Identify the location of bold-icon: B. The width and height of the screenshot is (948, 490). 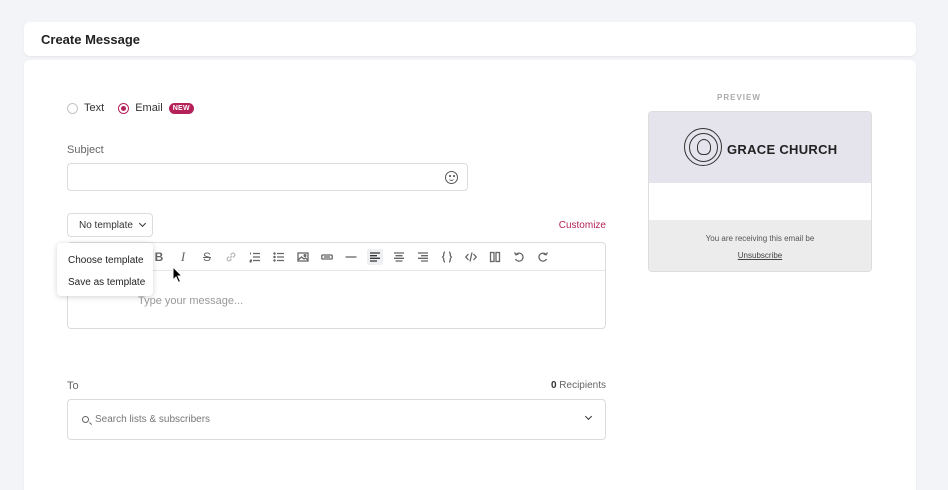
(159, 257).